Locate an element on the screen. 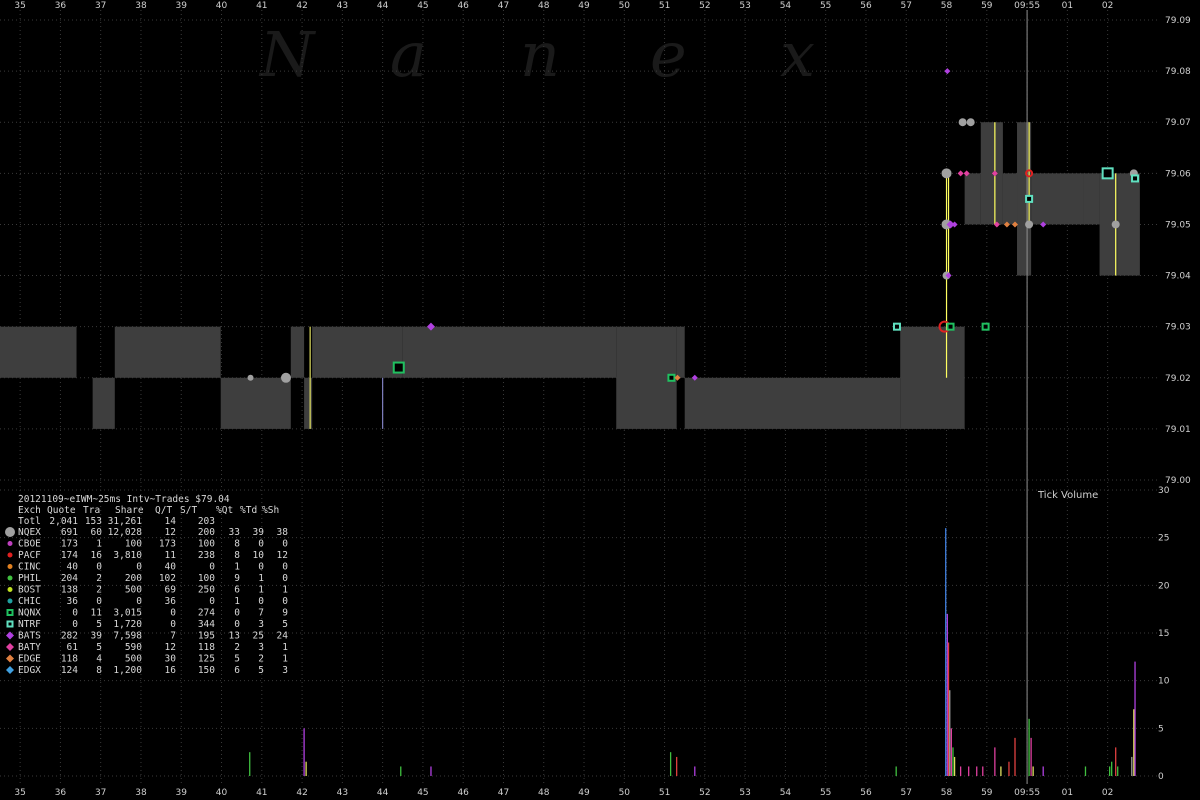  volume-tick-label: 25 is located at coordinates (1163, 539).